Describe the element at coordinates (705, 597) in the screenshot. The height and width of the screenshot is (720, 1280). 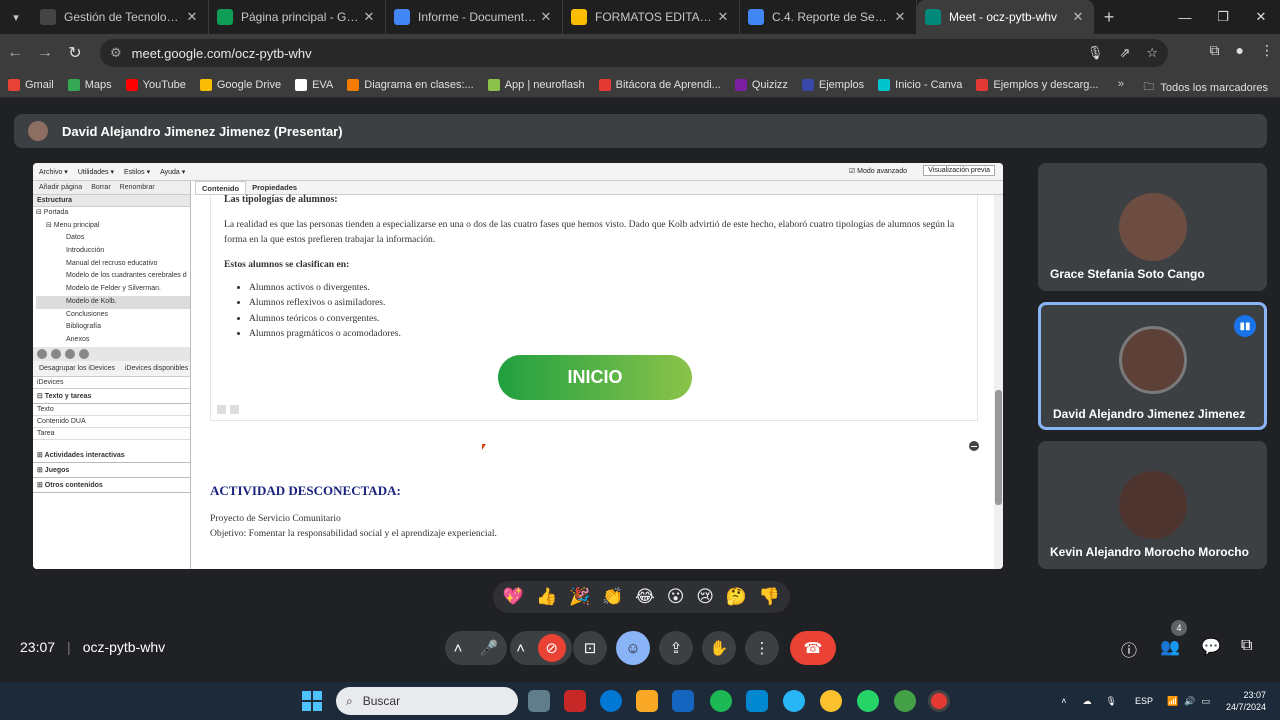
I see `reaction-emoji-icon: 😢` at that location.